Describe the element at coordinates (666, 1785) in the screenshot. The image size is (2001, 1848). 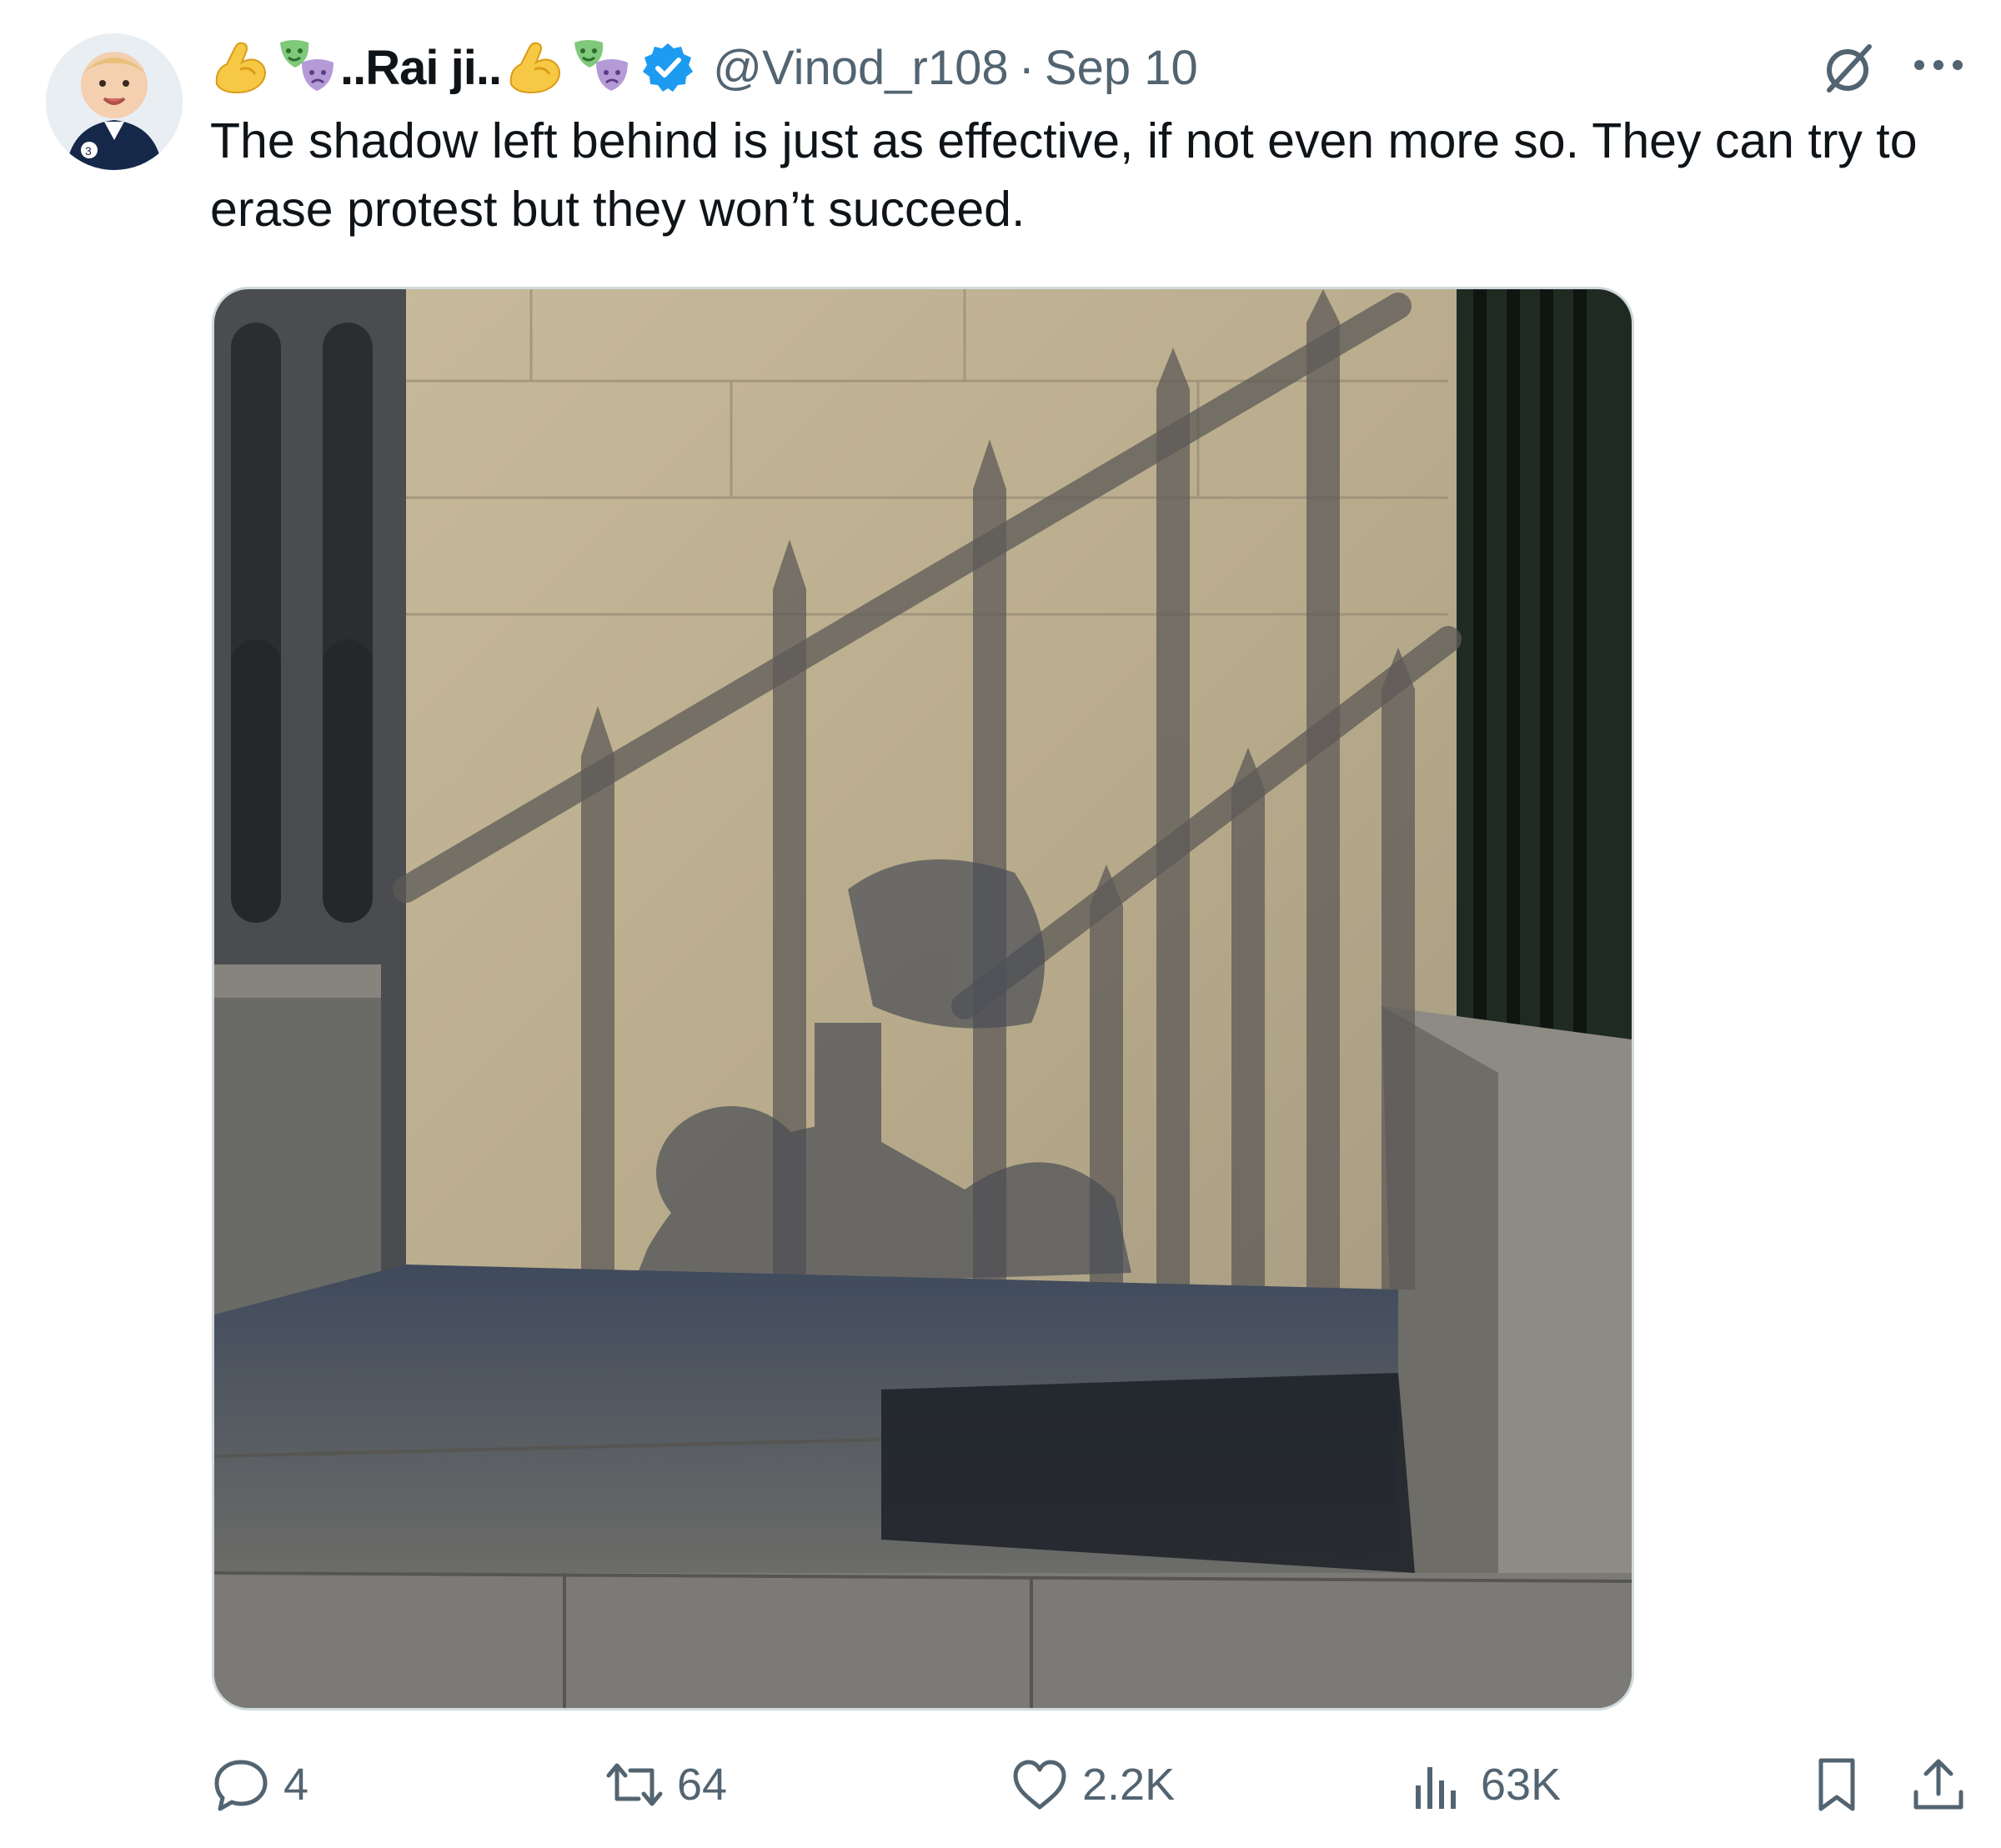
I see `repost-button: 64` at that location.